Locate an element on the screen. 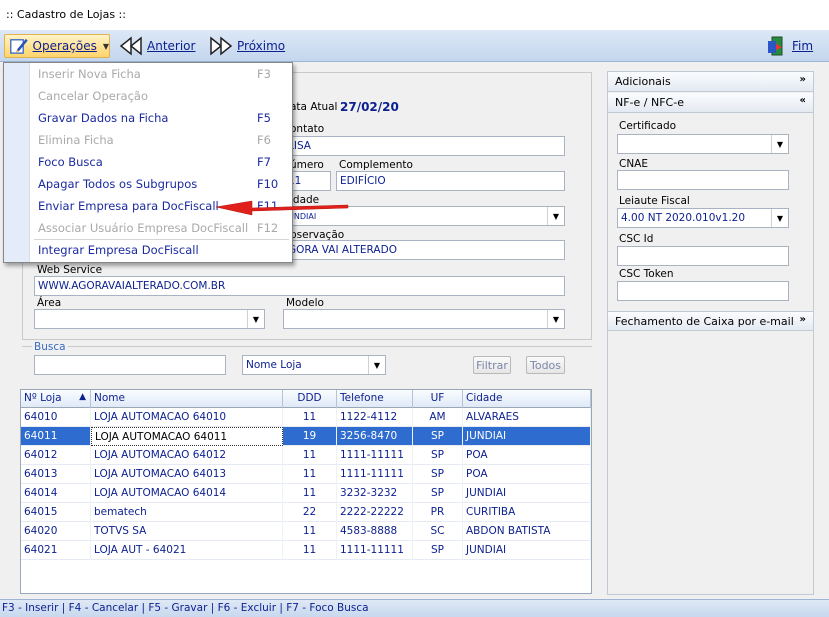  cnae-input is located at coordinates (703, 180).